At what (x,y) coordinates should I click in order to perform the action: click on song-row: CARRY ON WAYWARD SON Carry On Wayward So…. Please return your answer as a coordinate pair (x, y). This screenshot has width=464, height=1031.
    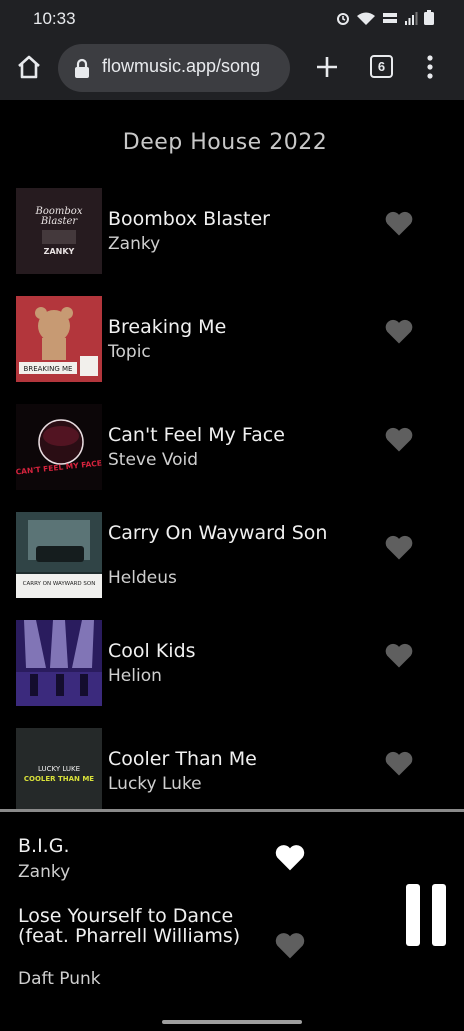
    Looking at the image, I should click on (231, 555).